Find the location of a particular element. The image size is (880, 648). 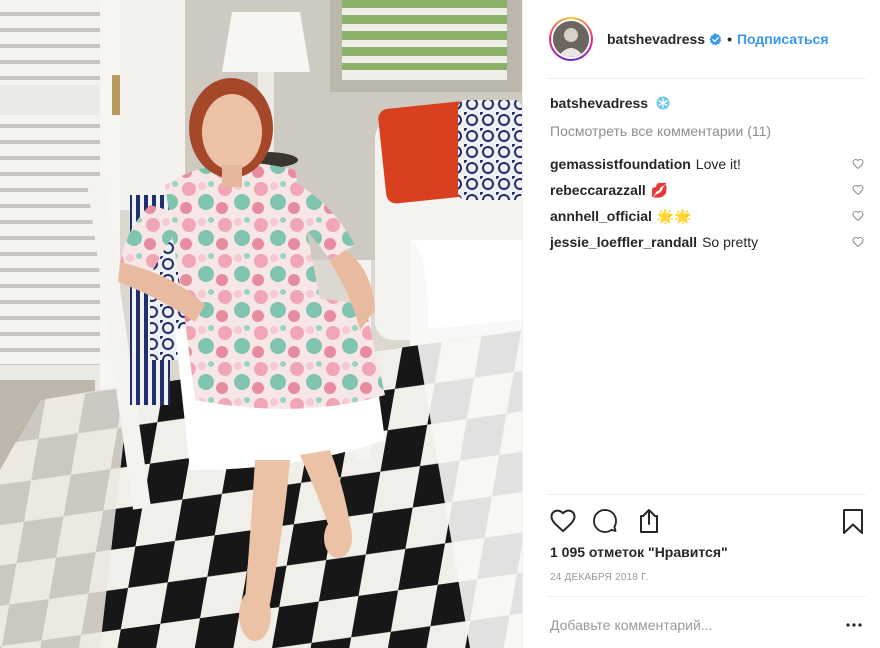

view-all-comments-link: Посмотреть все комментарии (11) is located at coordinates (660, 131).